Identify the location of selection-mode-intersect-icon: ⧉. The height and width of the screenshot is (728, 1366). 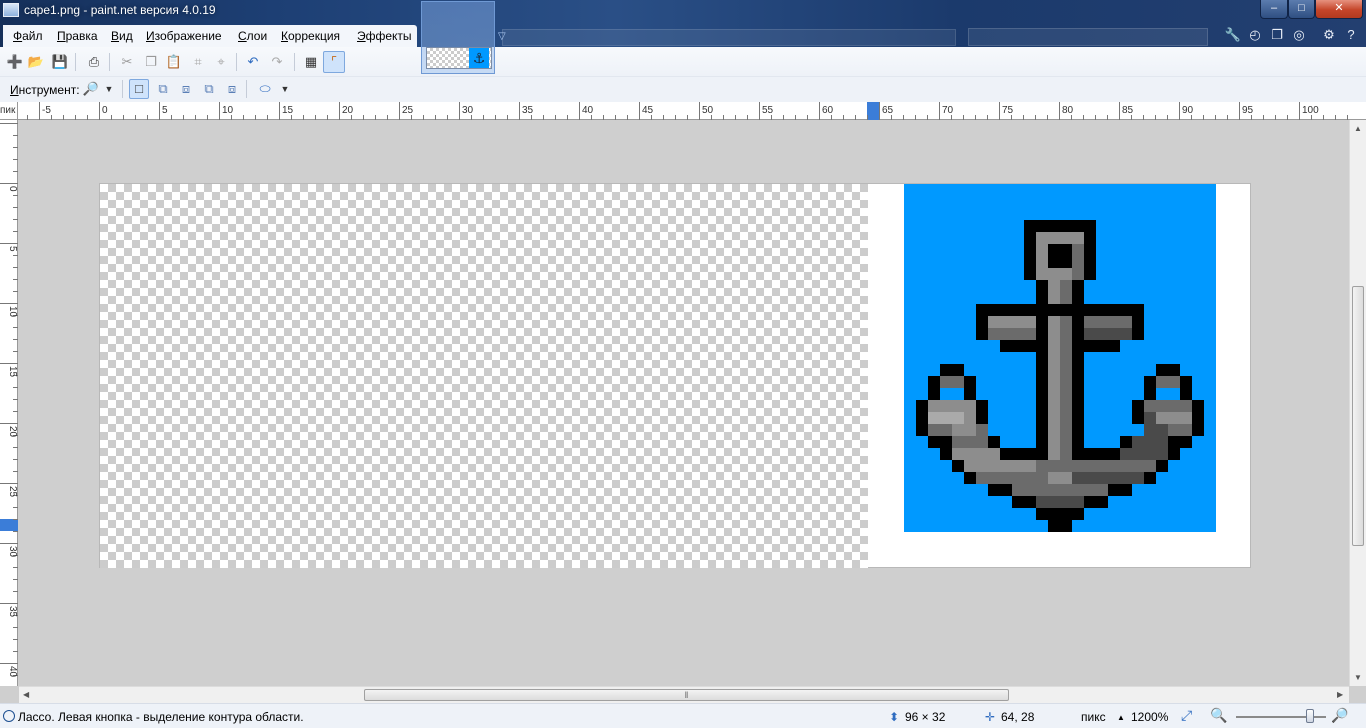
(209, 89).